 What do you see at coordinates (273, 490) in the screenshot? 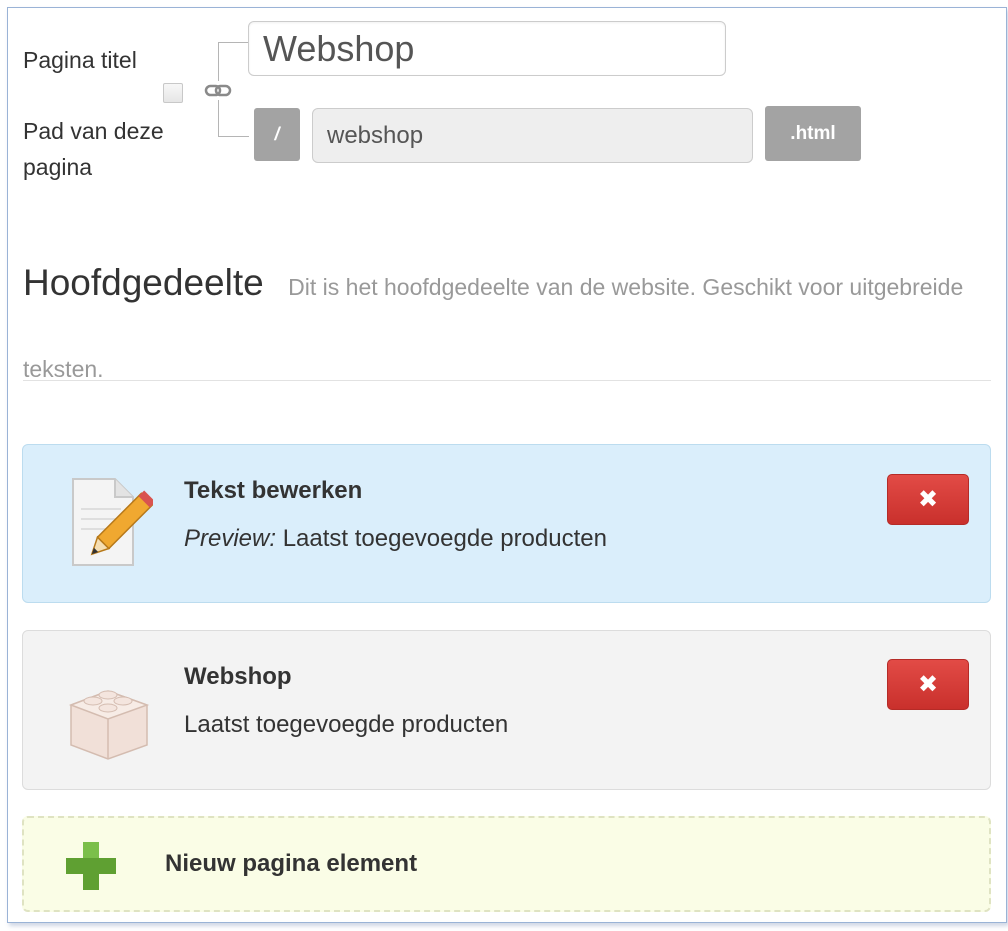
I see `element-title: Tekst bewerken` at bounding box center [273, 490].